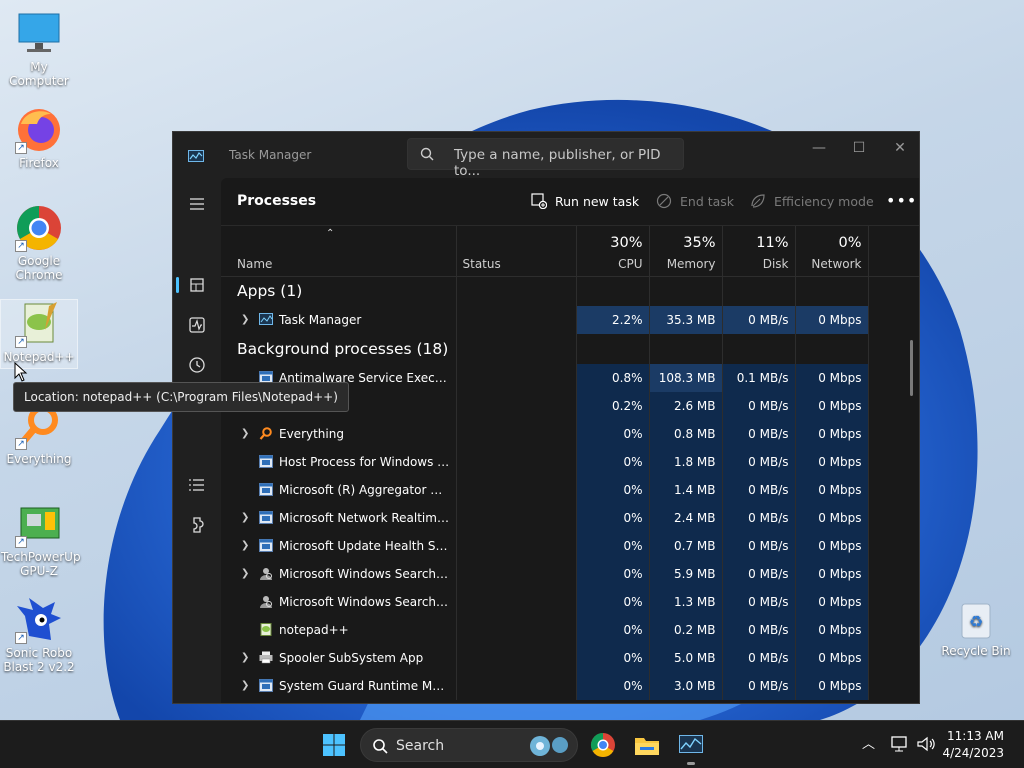  Describe the element at coordinates (613, 406) in the screenshot. I see `process-cpu: 0.2%` at that location.